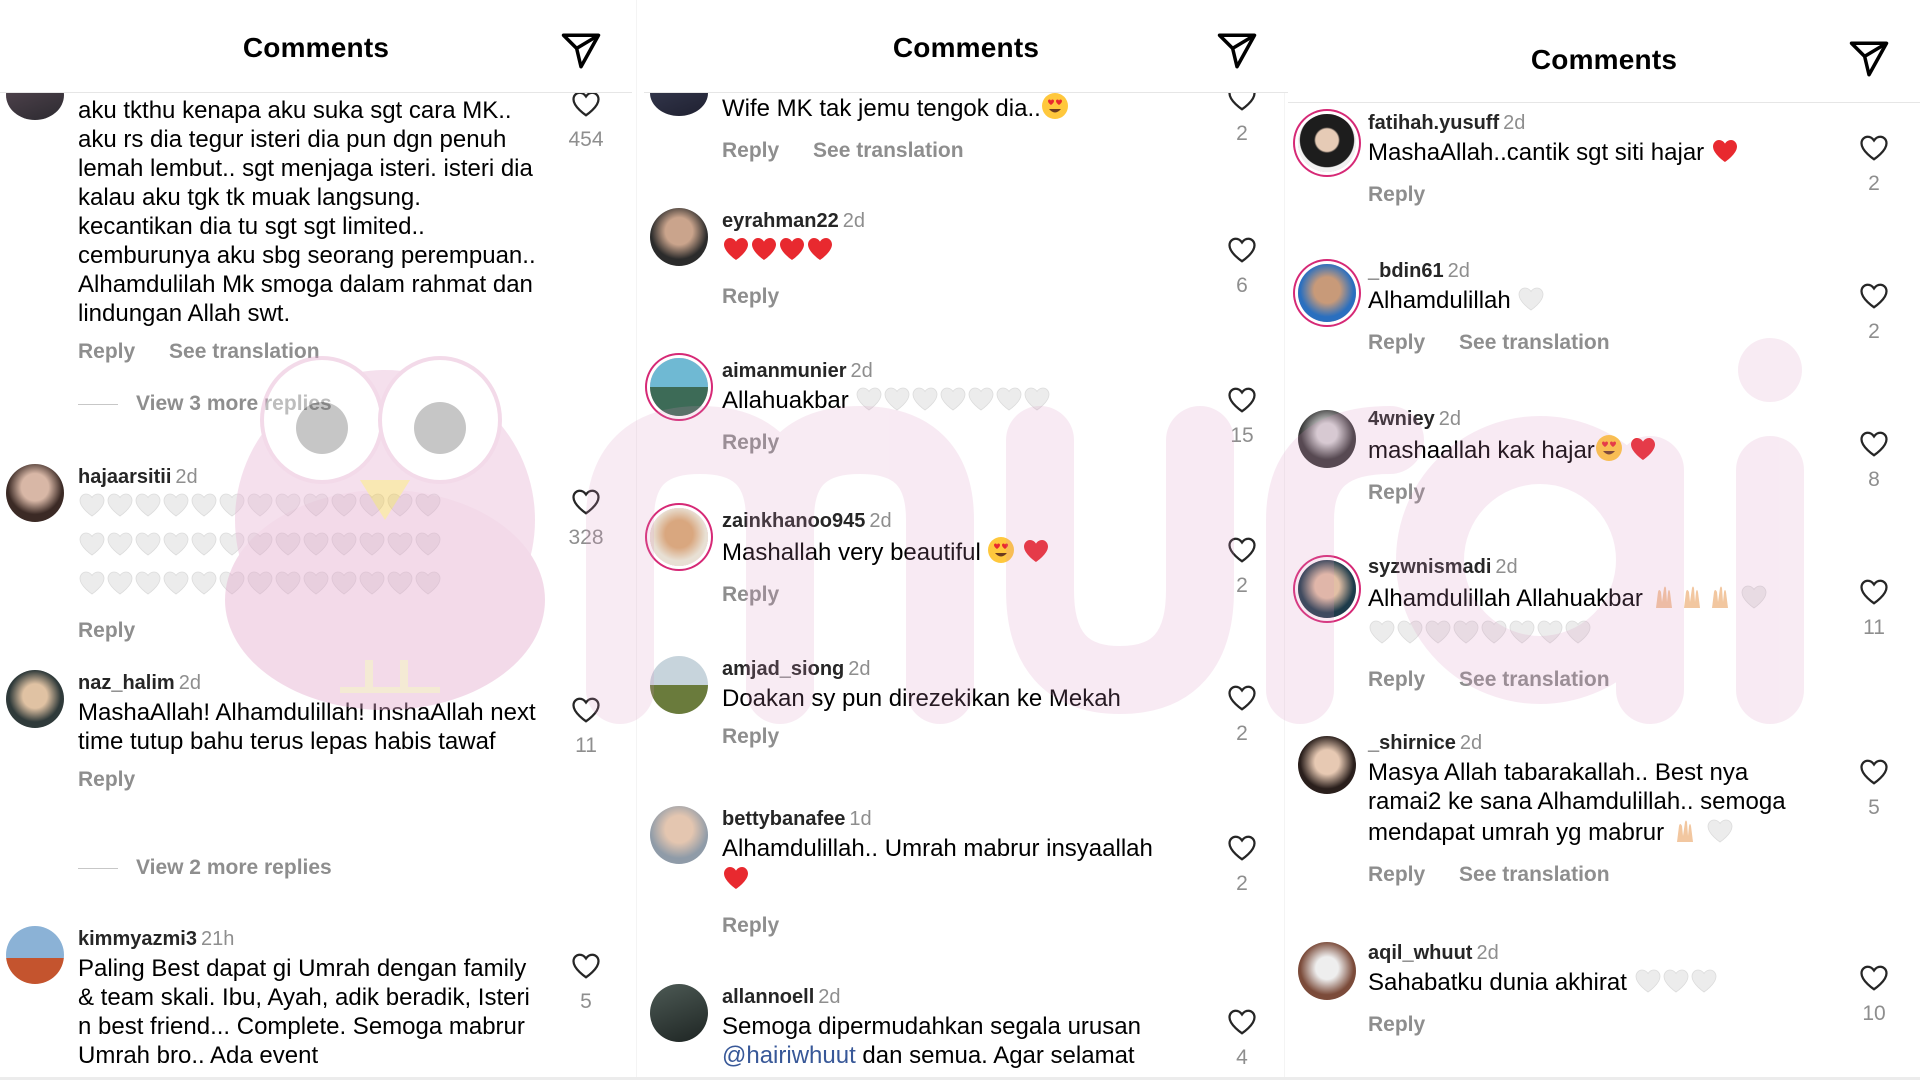 The height and width of the screenshot is (1080, 1920). What do you see at coordinates (309, 510) in the screenshot?
I see `white-hearts-row` at bounding box center [309, 510].